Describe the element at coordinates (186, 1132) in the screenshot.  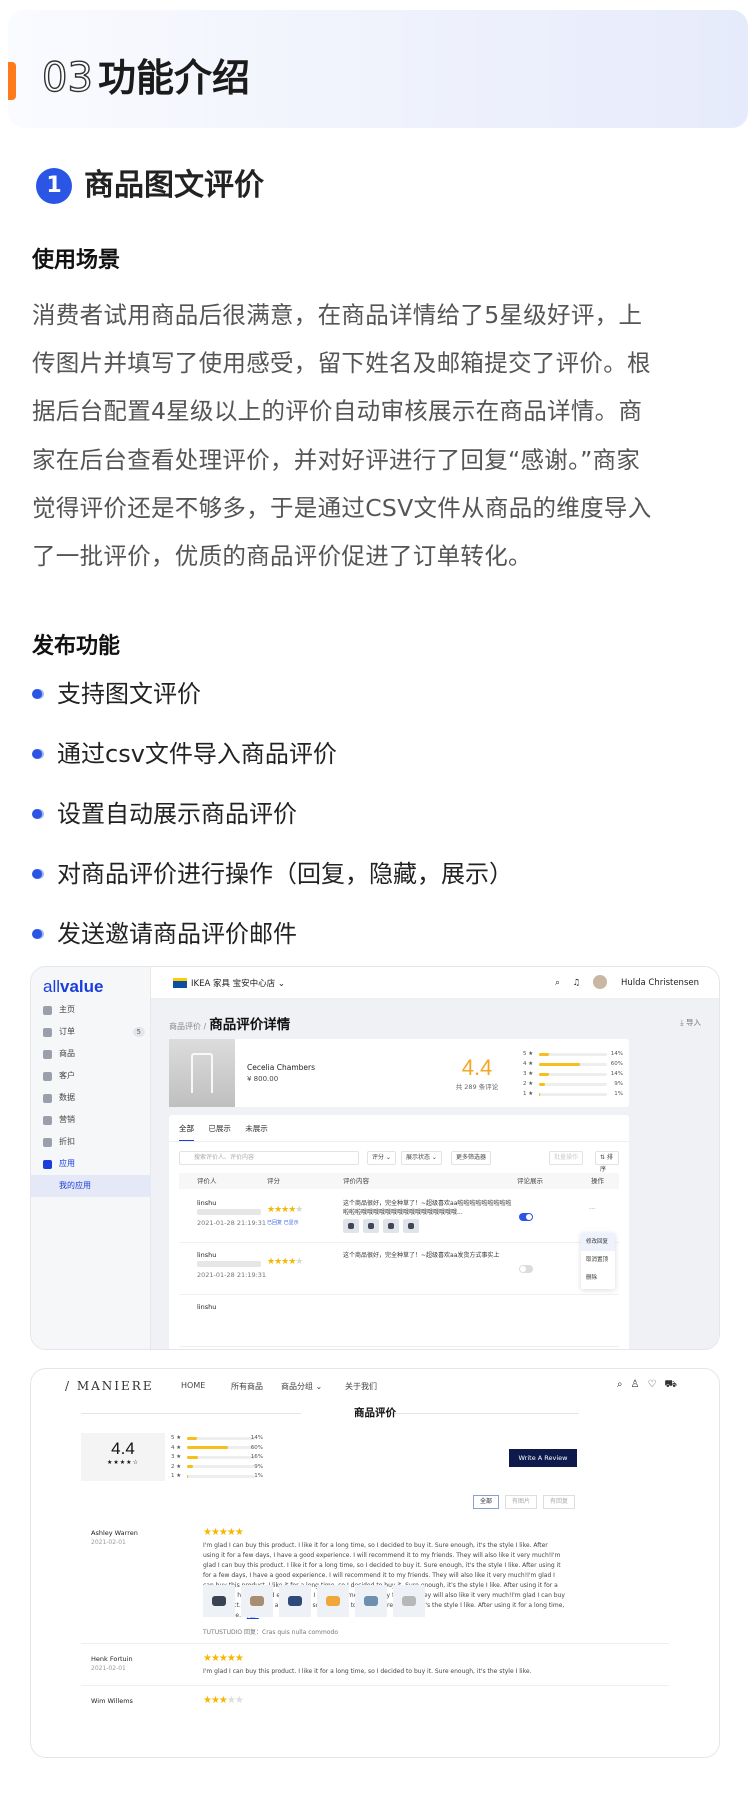
I see `tab-all: 全部` at that location.